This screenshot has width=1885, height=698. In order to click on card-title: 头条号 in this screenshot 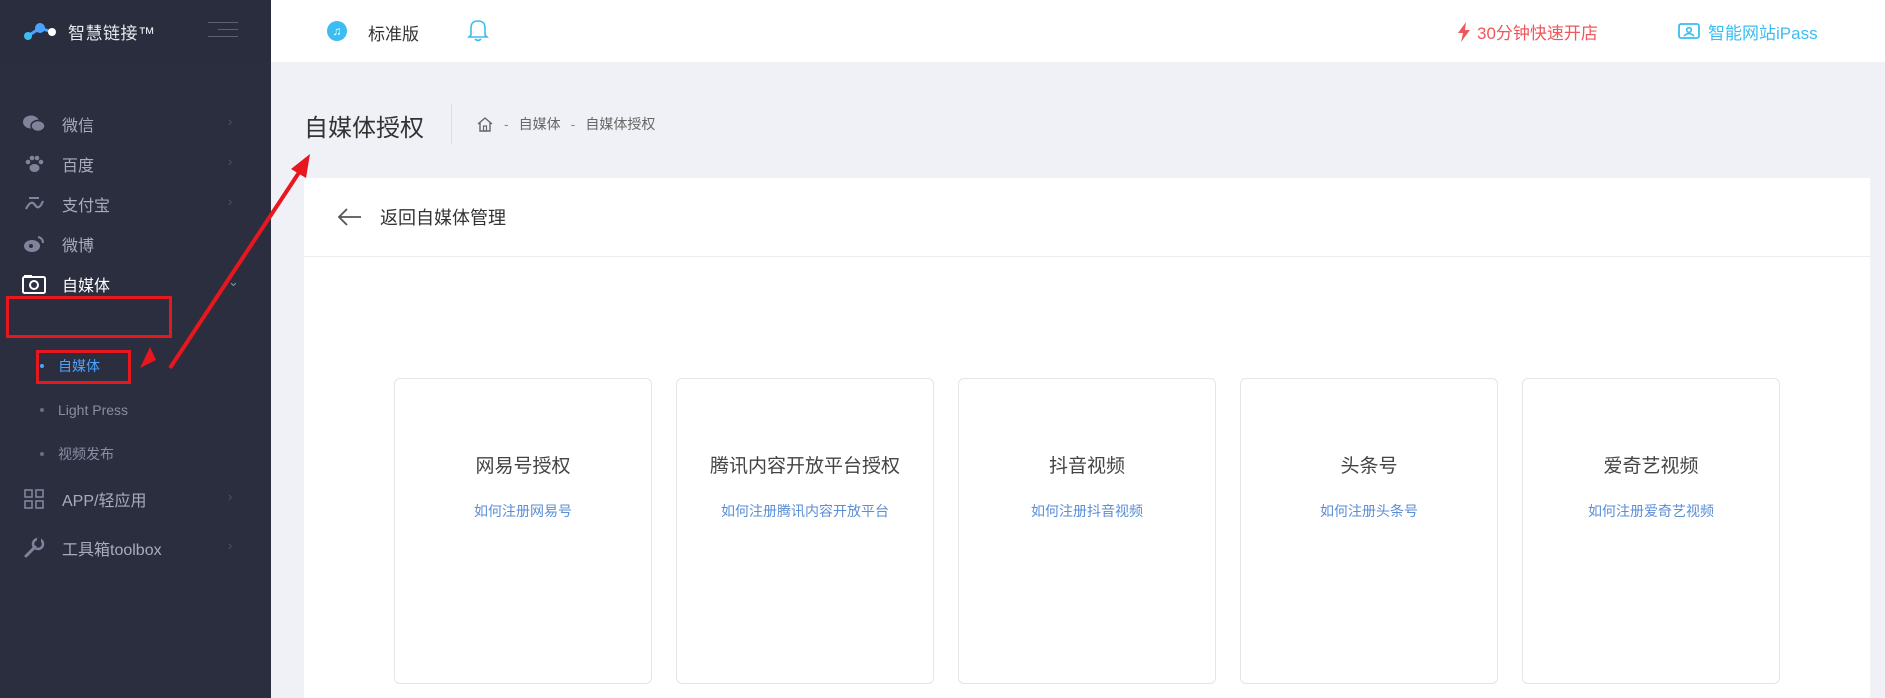, I will do `click(1369, 466)`.